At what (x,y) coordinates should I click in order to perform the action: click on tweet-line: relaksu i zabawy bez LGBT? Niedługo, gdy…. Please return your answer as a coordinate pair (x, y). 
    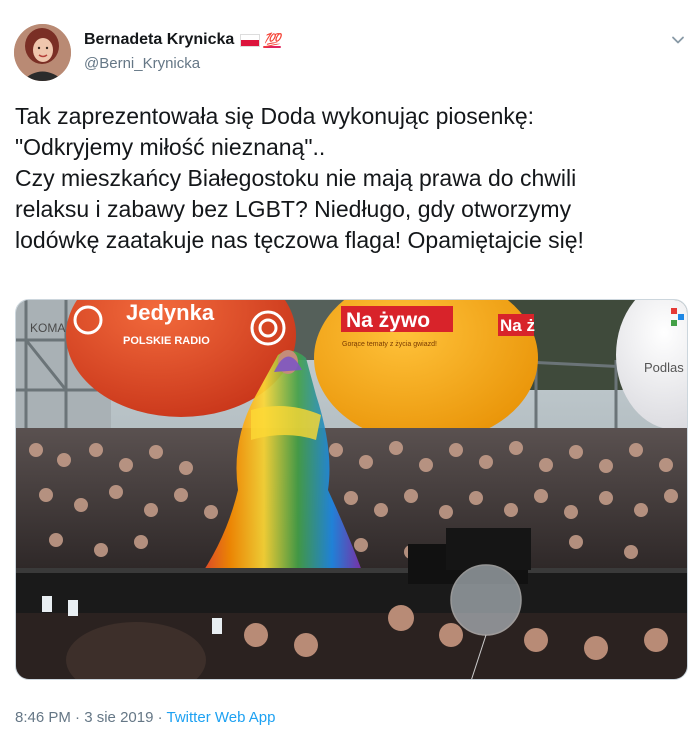
    Looking at the image, I should click on (293, 209).